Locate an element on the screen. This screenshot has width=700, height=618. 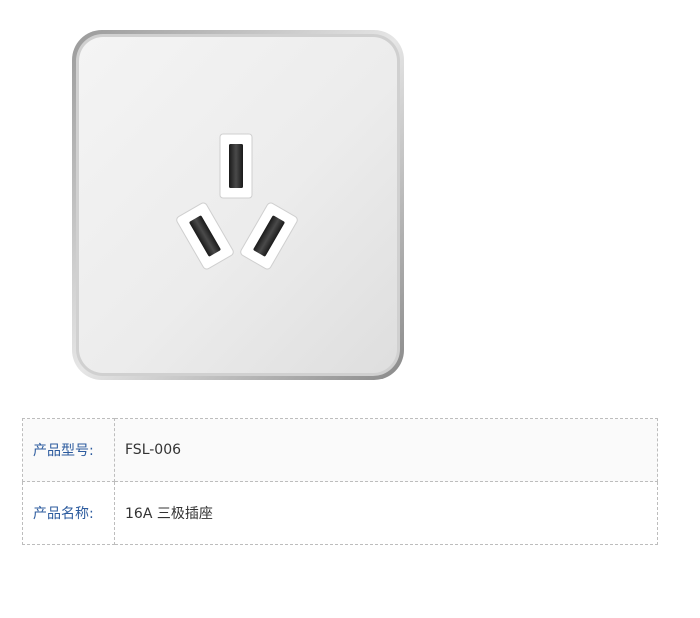
name-label: 产品名称: is located at coordinates (68, 513).